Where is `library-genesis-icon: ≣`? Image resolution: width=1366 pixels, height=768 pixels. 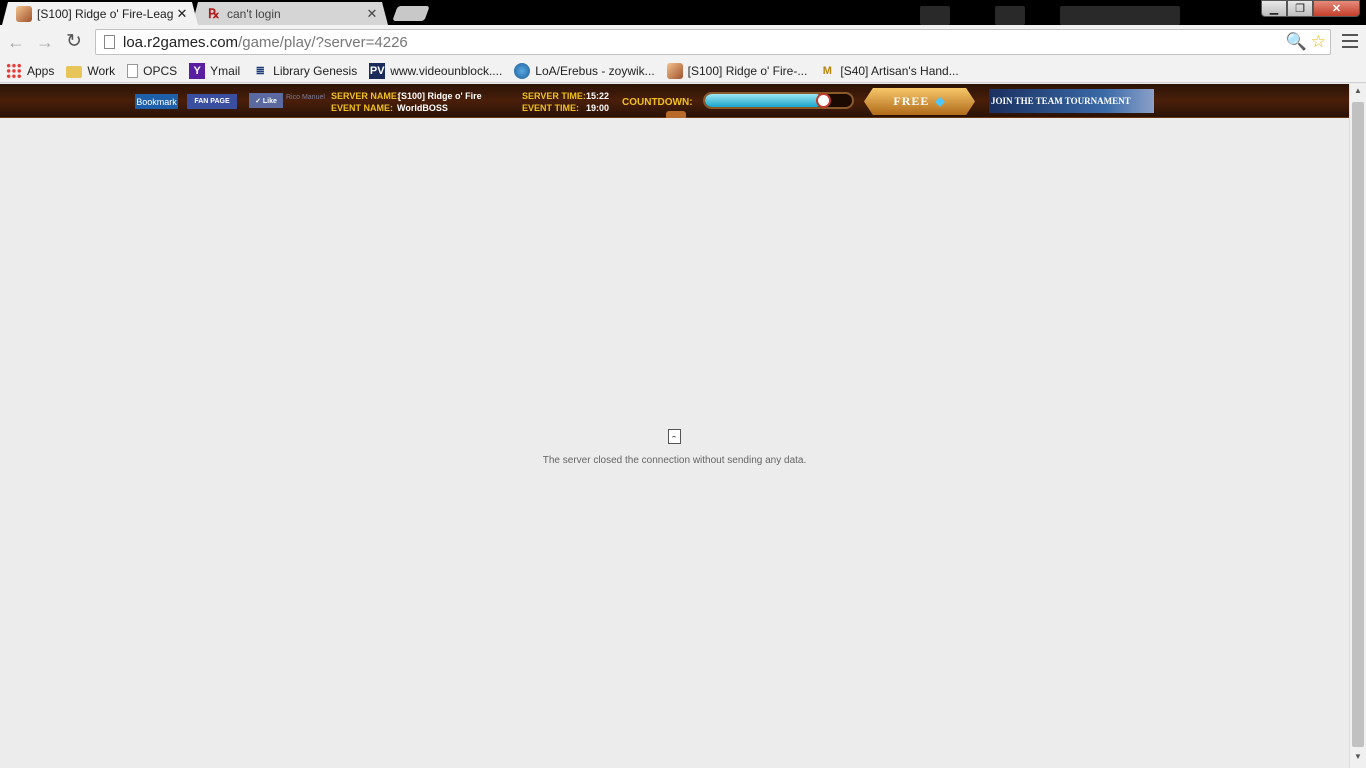
library-genesis-icon: ≣ is located at coordinates (260, 71).